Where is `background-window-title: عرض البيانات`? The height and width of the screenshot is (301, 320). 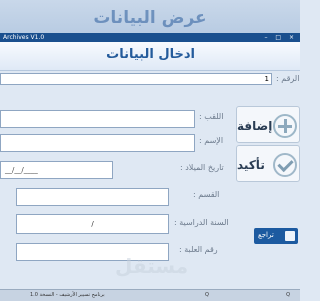
background-window-title: عرض البيانات is located at coordinates (150, 18).